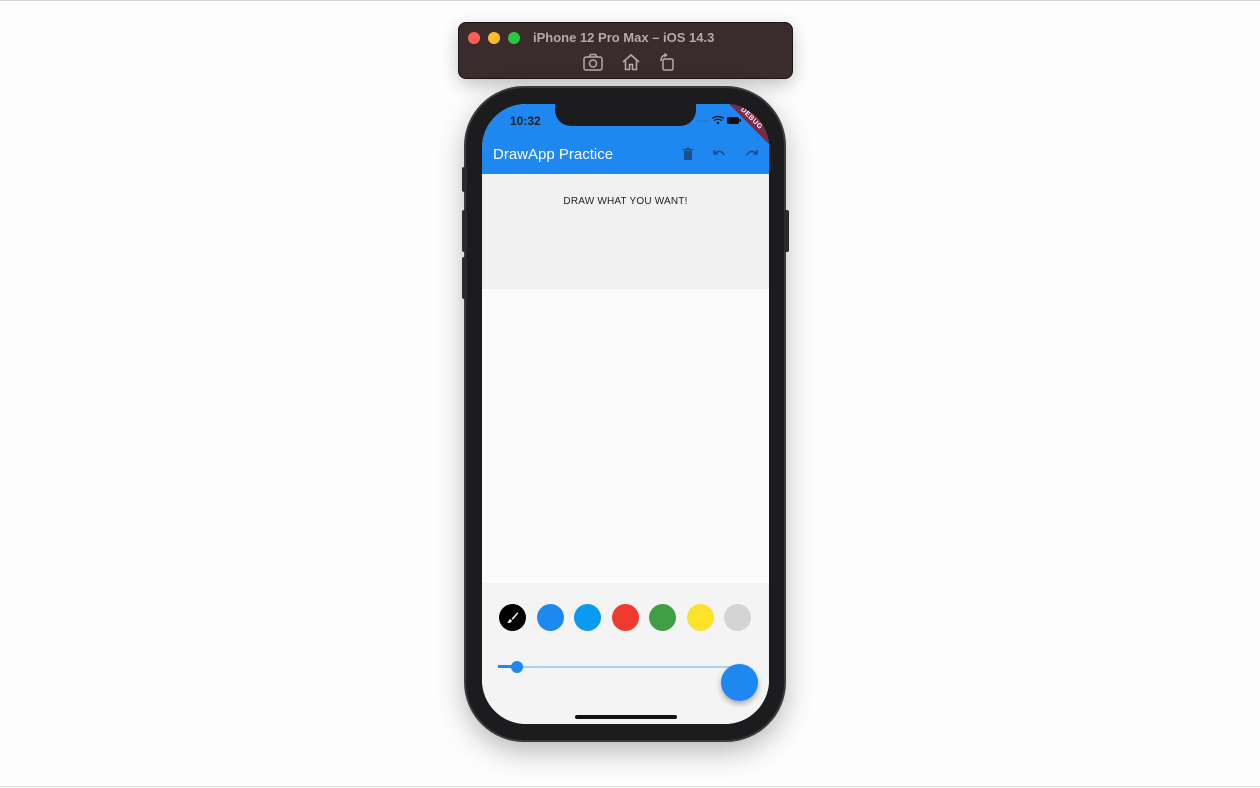  I want to click on screenshot-icon, so click(593, 62).